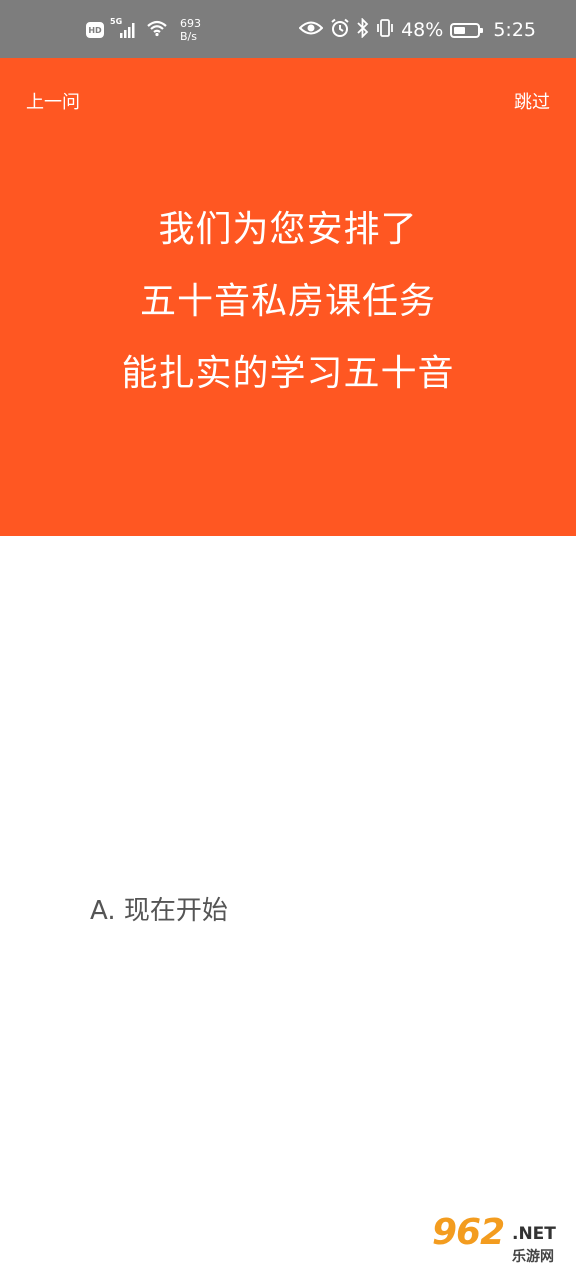 The width and height of the screenshot is (576, 1280). Describe the element at coordinates (532, 101) in the screenshot. I see `skip-button: 跳过` at that location.